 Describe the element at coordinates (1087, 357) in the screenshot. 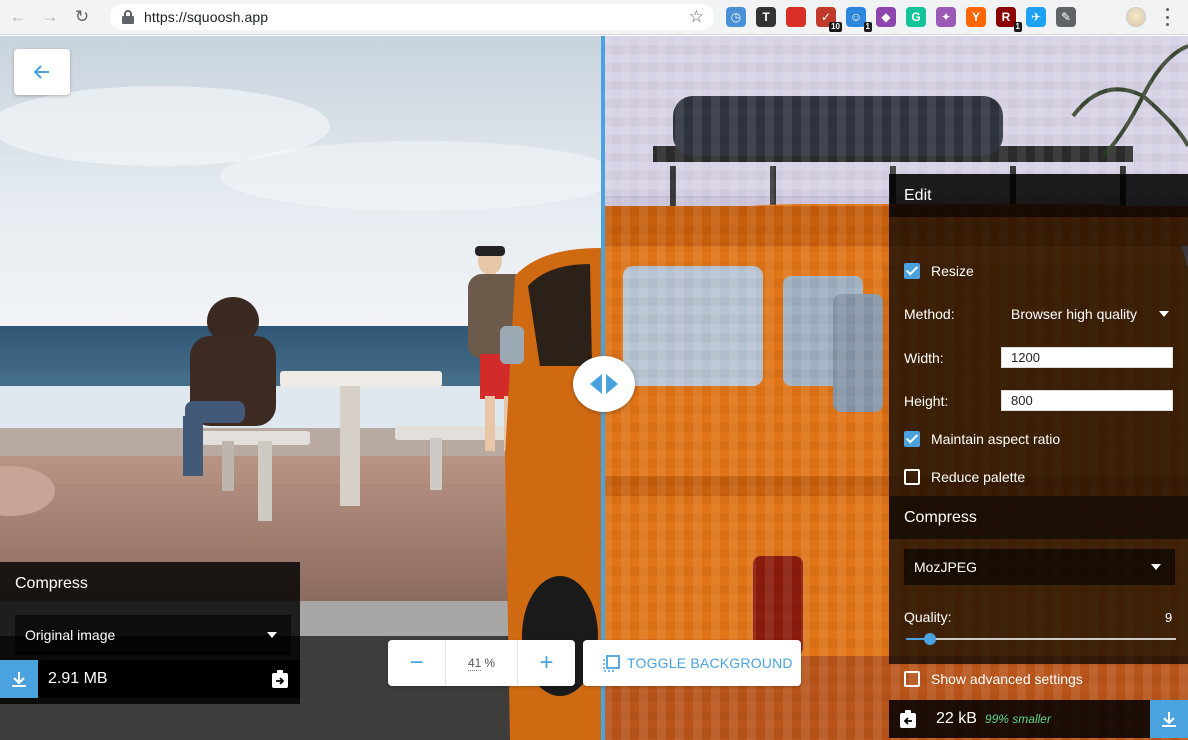

I see `width-input: 1200` at that location.